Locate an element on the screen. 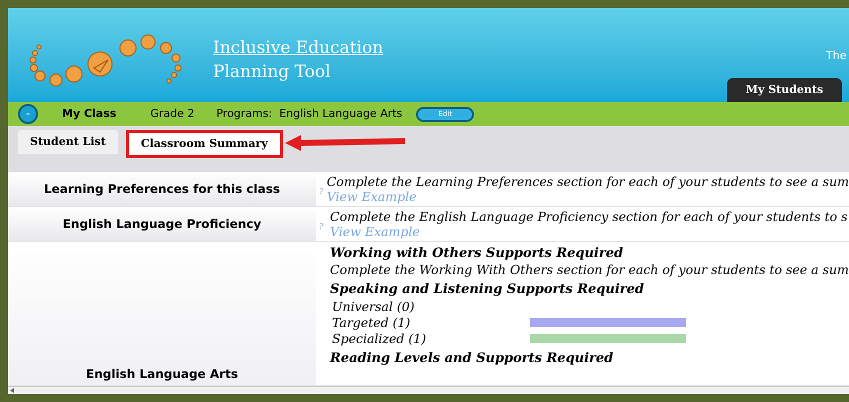  collapse-button: - is located at coordinates (28, 114).